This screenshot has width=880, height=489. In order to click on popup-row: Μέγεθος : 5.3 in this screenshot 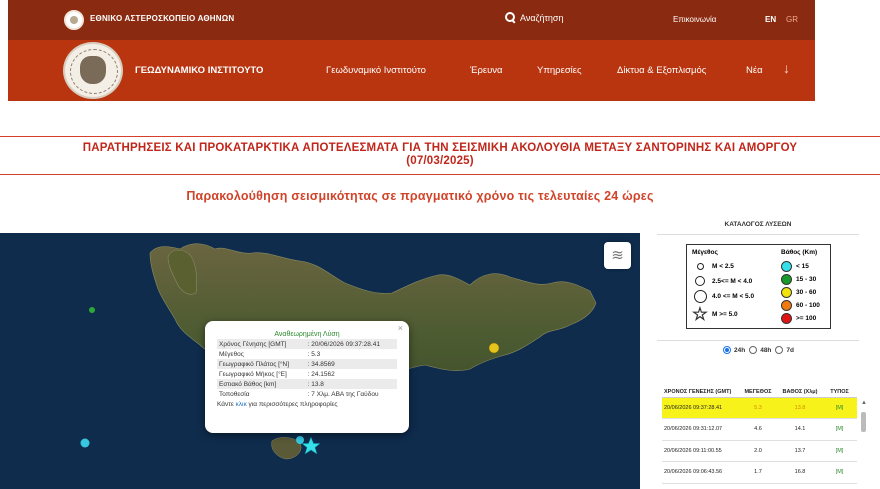, I will do `click(307, 354)`.